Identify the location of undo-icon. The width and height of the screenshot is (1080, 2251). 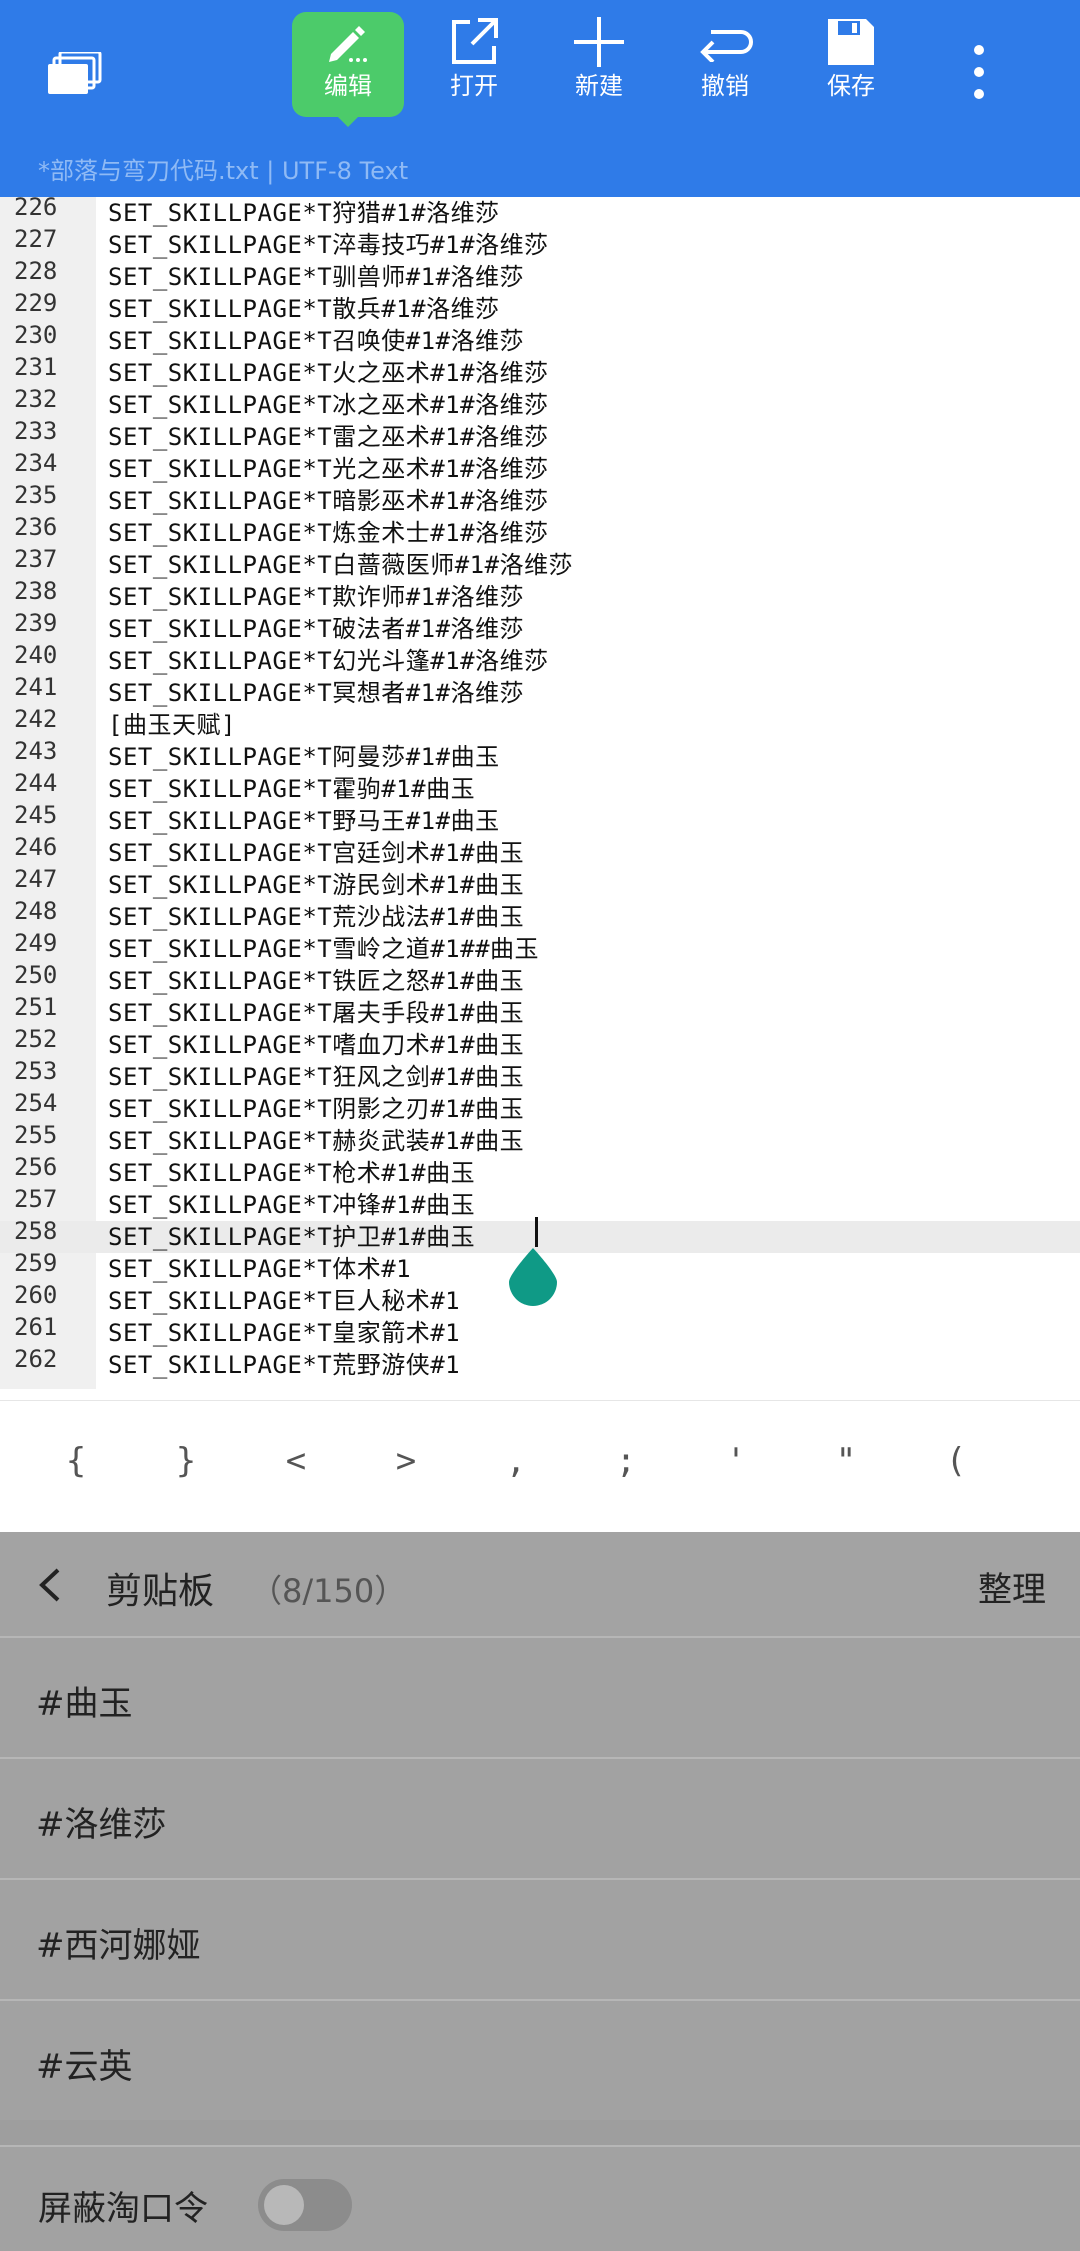
(725, 42).